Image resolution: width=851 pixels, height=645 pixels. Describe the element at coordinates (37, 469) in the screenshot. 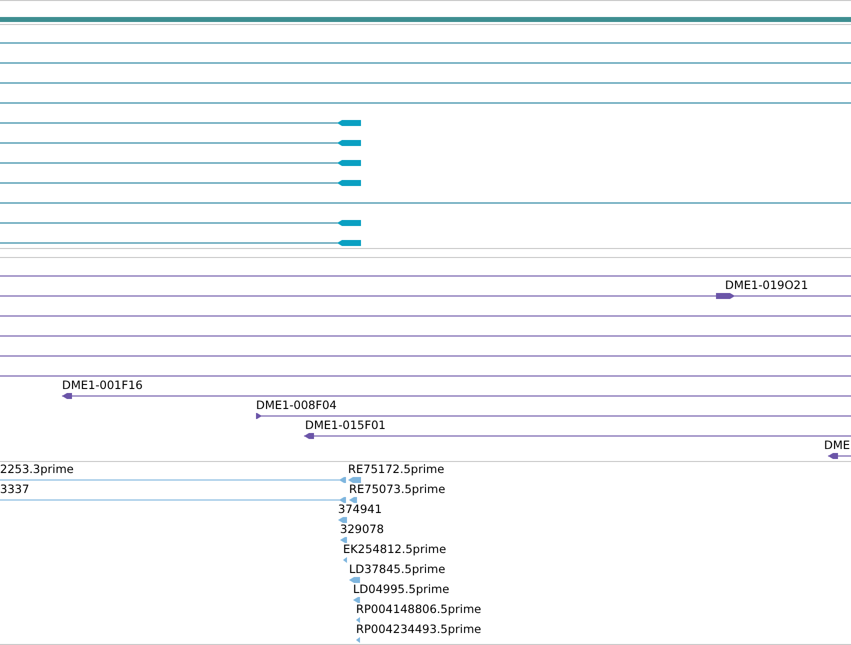

I see `feature-label: 2253.3prime` at that location.